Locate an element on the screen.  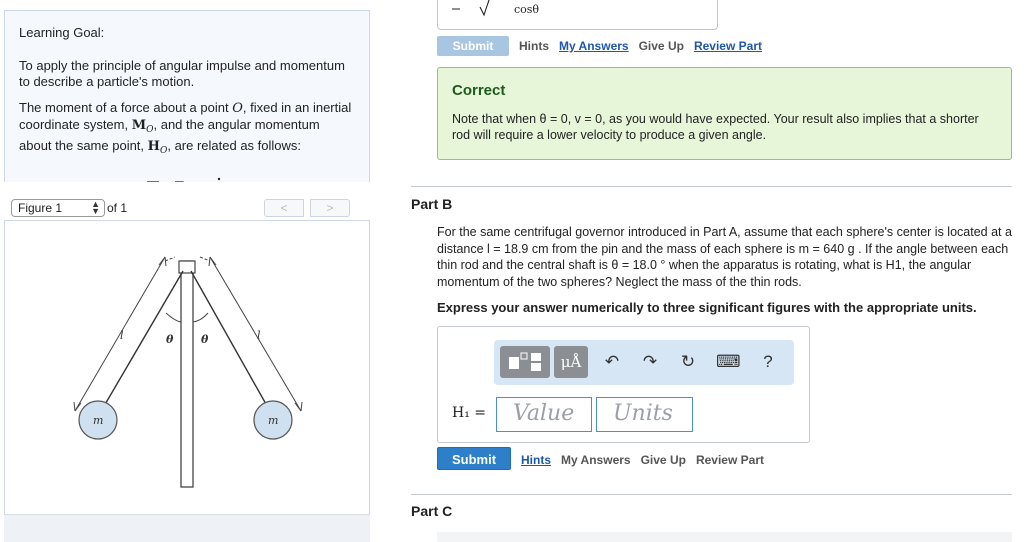
part-a-answer-box: cosθ is located at coordinates (577, 15).